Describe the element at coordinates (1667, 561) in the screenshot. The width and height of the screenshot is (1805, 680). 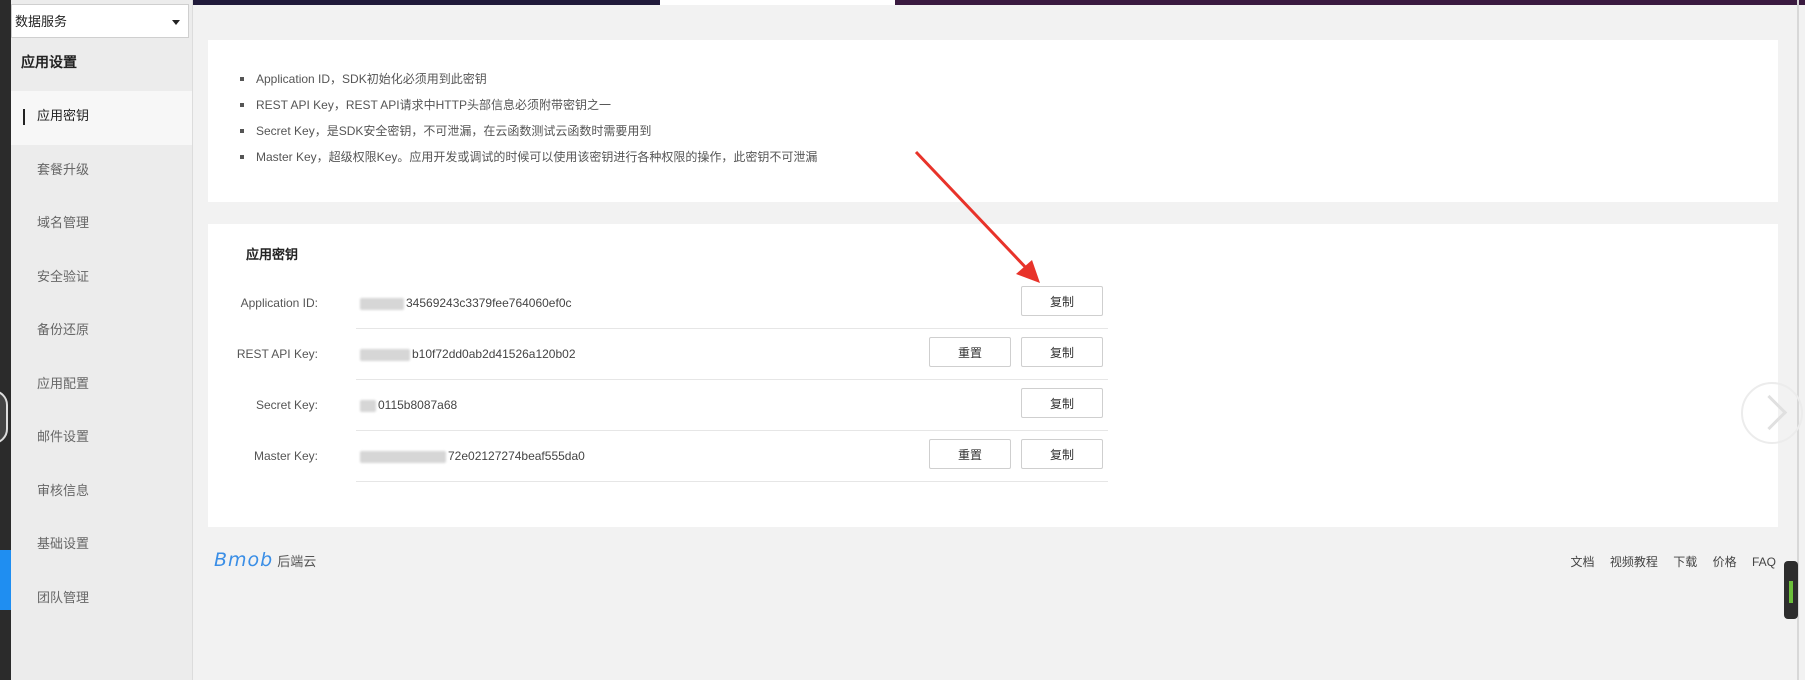
I see `footer-links: 文档 视频教程 下载 价格 FAQ` at that location.